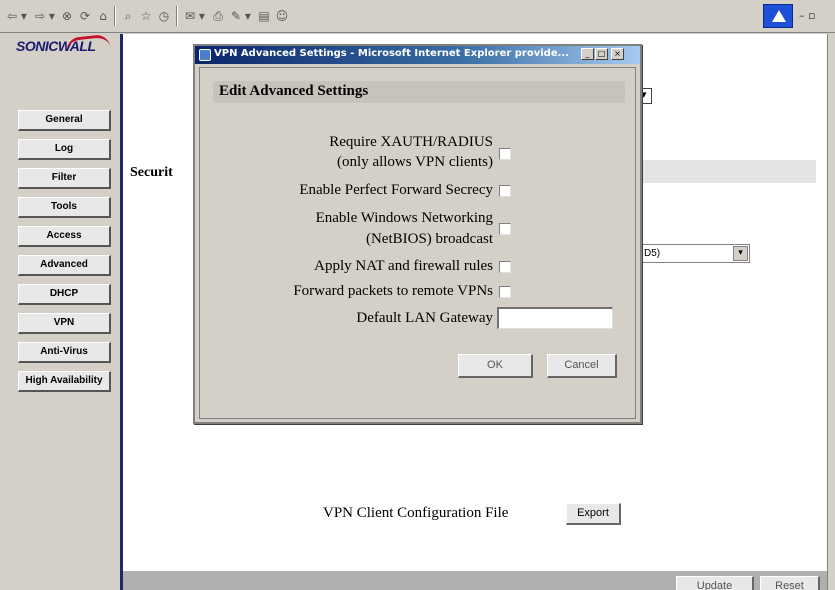 The width and height of the screenshot is (835, 590). What do you see at coordinates (495, 366) in the screenshot?
I see `ok-button: OK` at bounding box center [495, 366].